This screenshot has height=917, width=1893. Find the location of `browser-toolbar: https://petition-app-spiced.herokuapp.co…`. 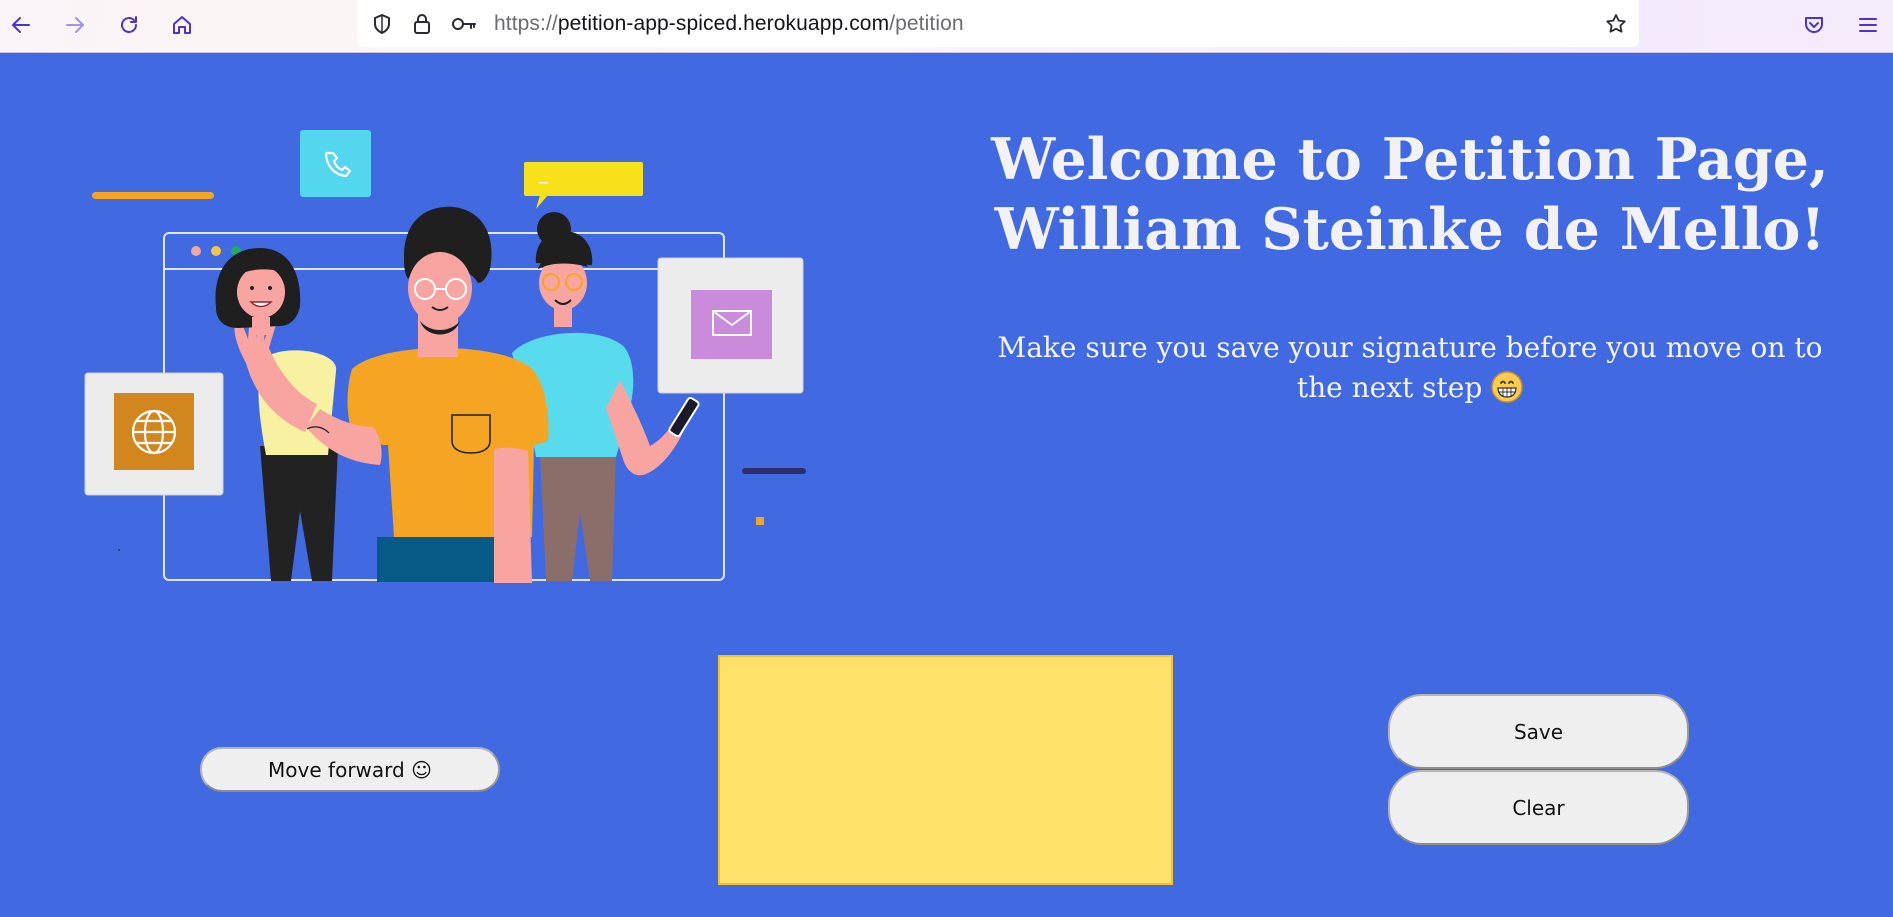

browser-toolbar: https://petition-app-spiced.herokuapp.co… is located at coordinates (946, 26).